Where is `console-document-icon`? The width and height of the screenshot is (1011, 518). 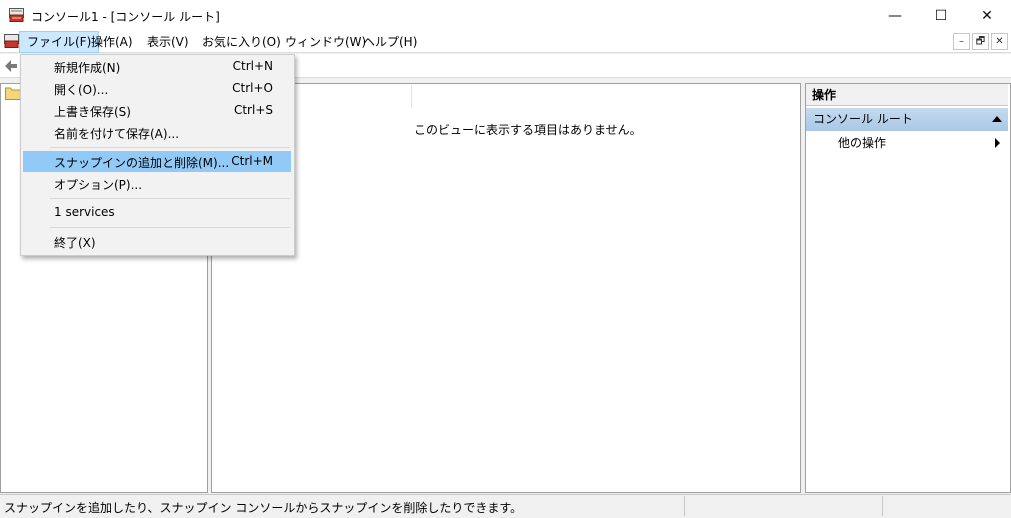
console-document-icon is located at coordinates (11, 41).